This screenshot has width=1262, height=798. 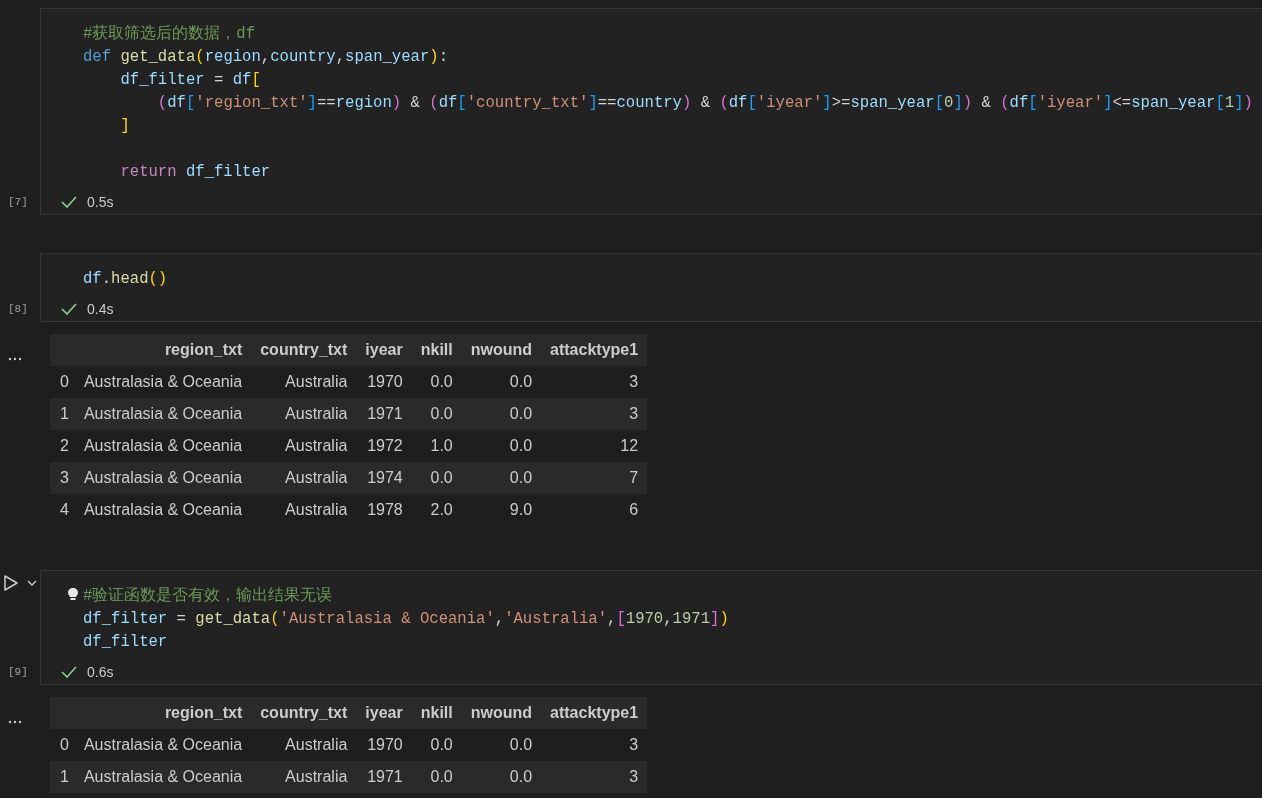 I want to click on code-cell: df.head() 0.4s, so click(x=651, y=287).